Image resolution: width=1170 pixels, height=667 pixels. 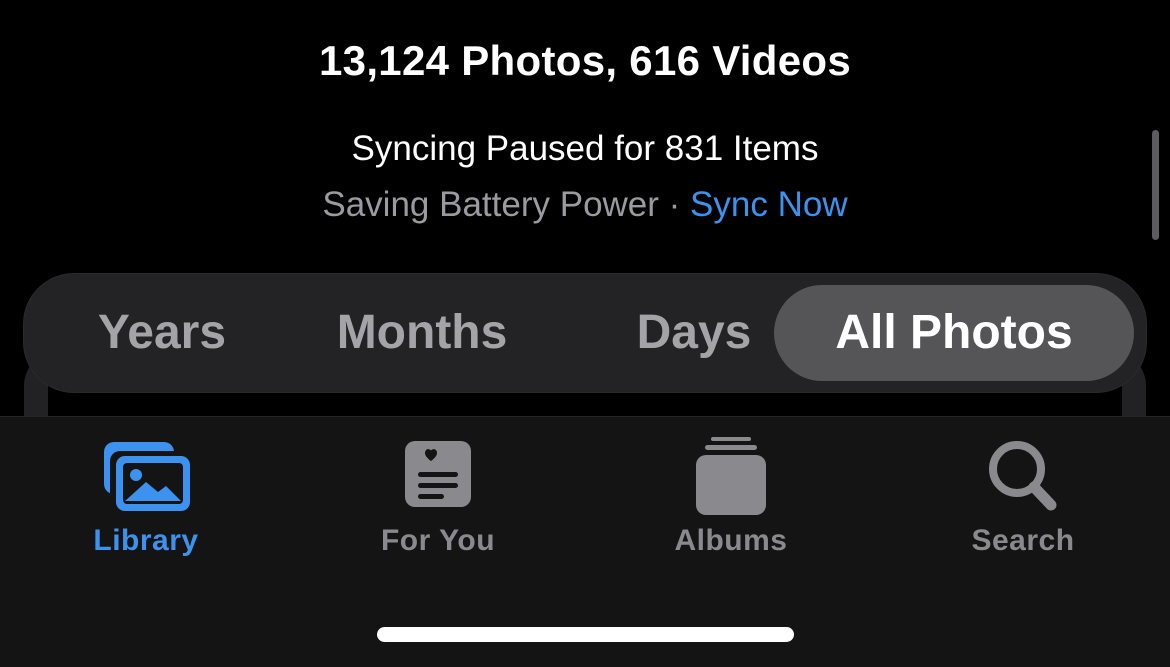 What do you see at coordinates (490, 204) in the screenshot?
I see `sync-reason: Saving Battery Power` at bounding box center [490, 204].